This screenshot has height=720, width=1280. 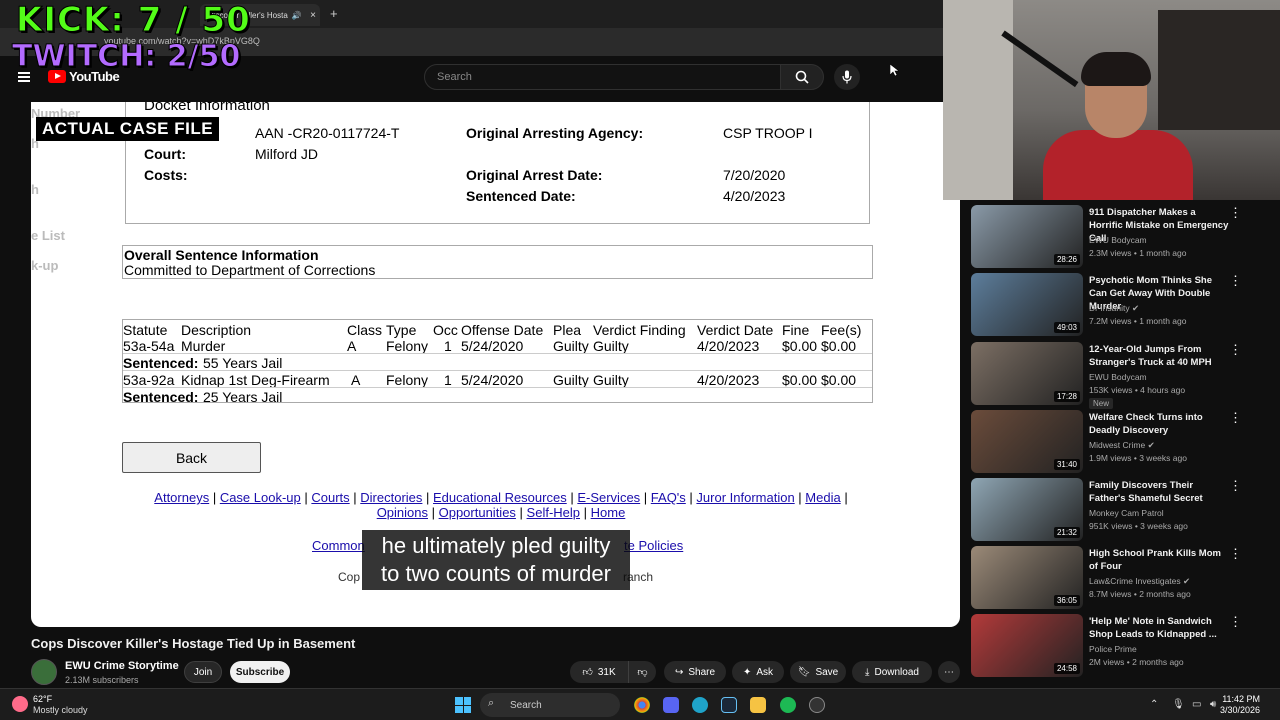 What do you see at coordinates (1154, 704) in the screenshot?
I see `chevron-up-icon: ⌃` at bounding box center [1154, 704].